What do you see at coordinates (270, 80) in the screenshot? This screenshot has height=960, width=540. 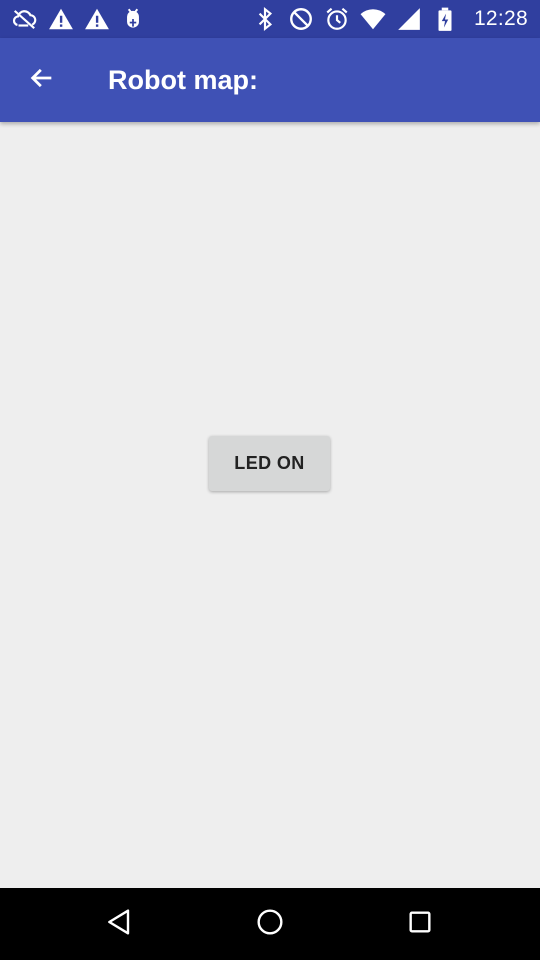 I see `app-bar: Robot map:` at bounding box center [270, 80].